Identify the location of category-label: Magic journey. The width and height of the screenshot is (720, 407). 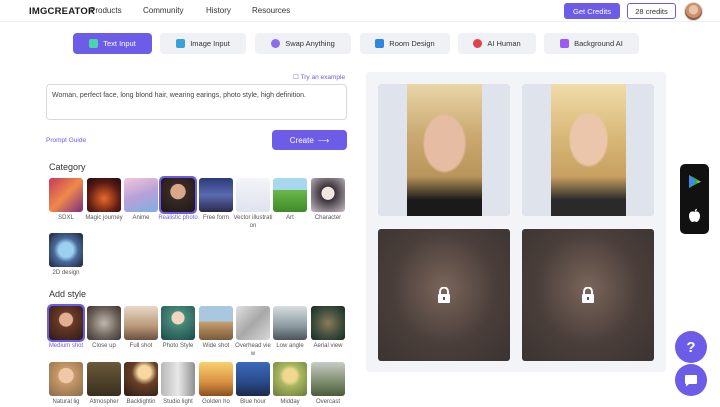
(104, 218).